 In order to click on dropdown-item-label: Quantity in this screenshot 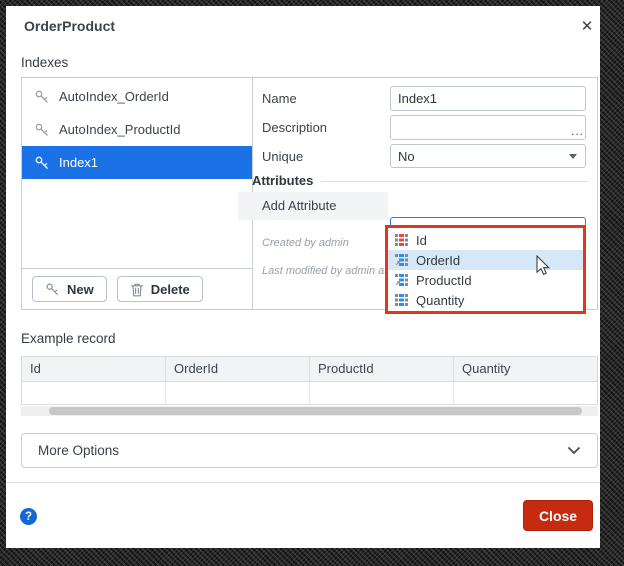, I will do `click(440, 300)`.